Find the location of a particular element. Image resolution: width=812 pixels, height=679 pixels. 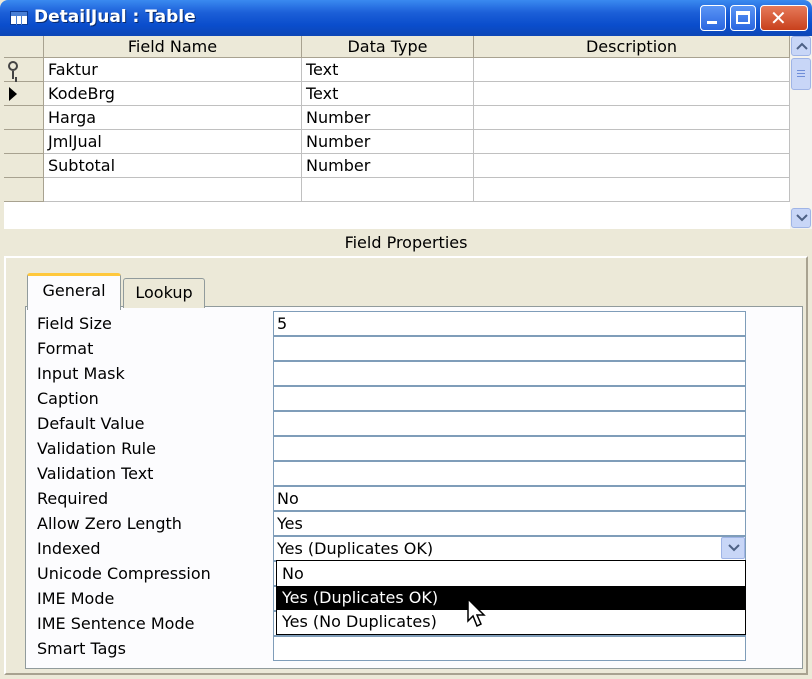

field-name-cell: JmlJual is located at coordinates (173, 142).